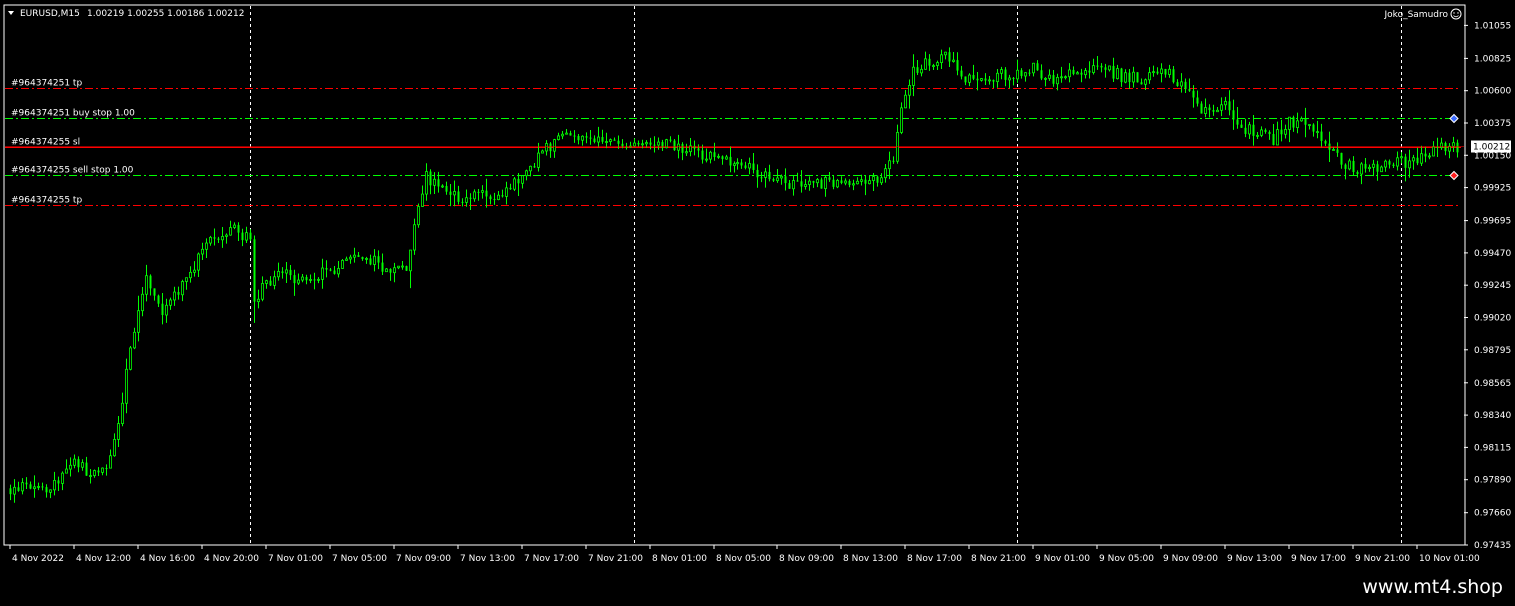 Image resolution: width=1515 pixels, height=606 pixels. Describe the element at coordinates (1454, 175) in the screenshot. I see `sell-stop-marker-icon` at that location.